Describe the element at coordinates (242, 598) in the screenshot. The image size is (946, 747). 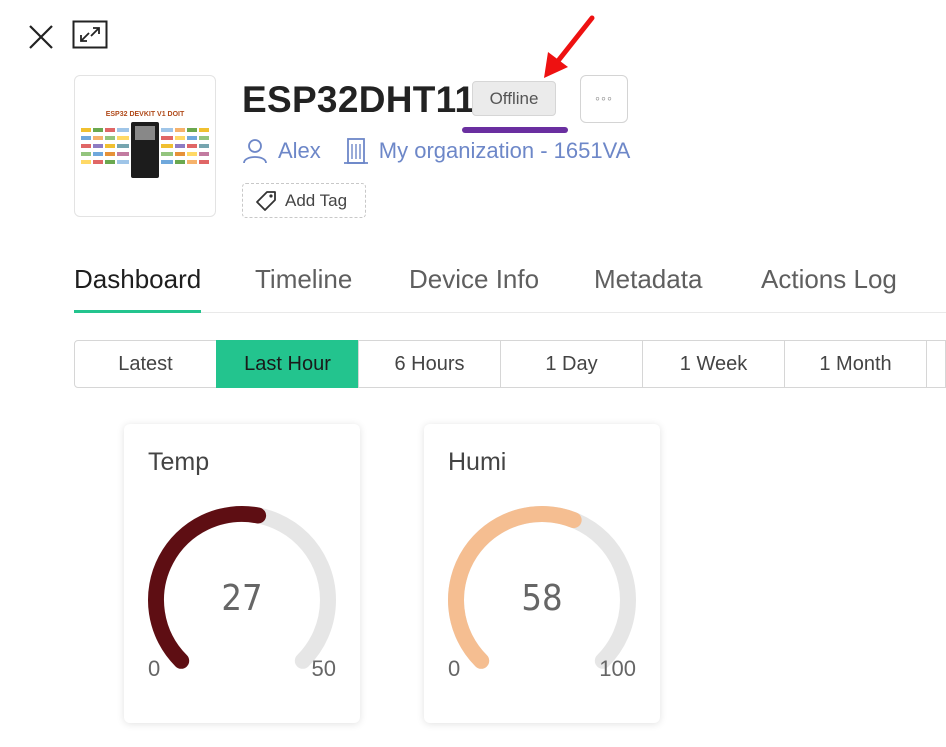
I see `gauge-value: 27` at that location.